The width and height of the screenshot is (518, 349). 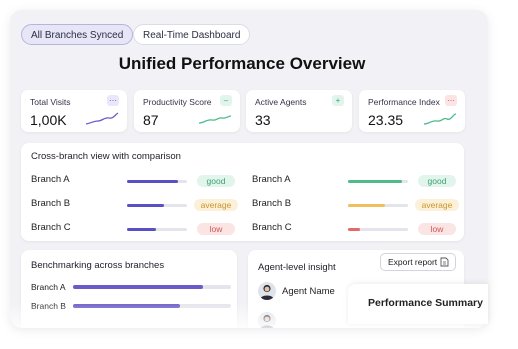 I want to click on kpi-value: 23.35, so click(x=386, y=120).